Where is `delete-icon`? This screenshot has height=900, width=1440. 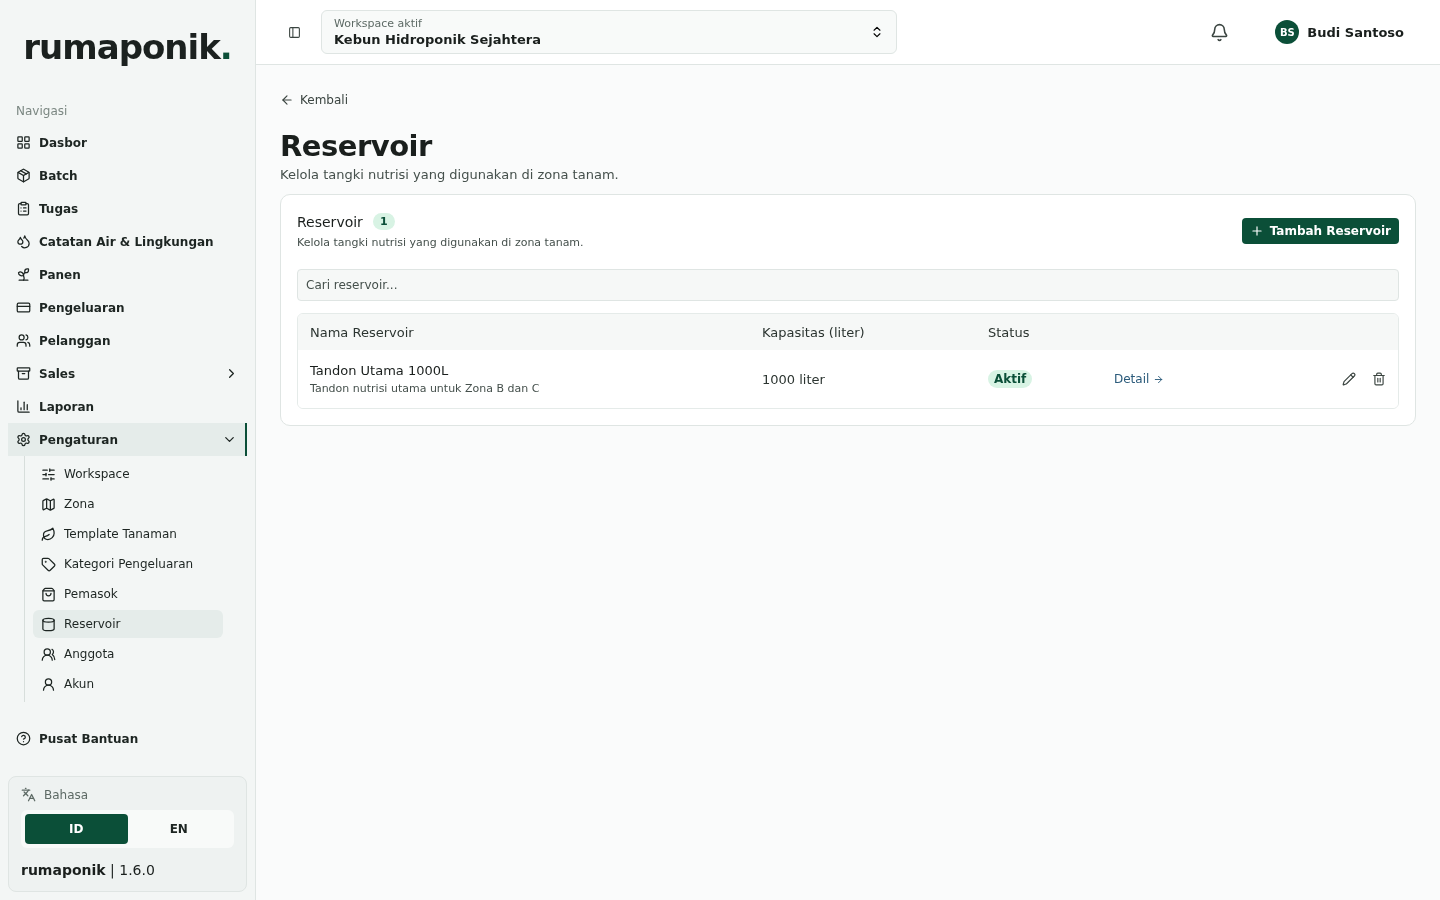 delete-icon is located at coordinates (1379, 379).